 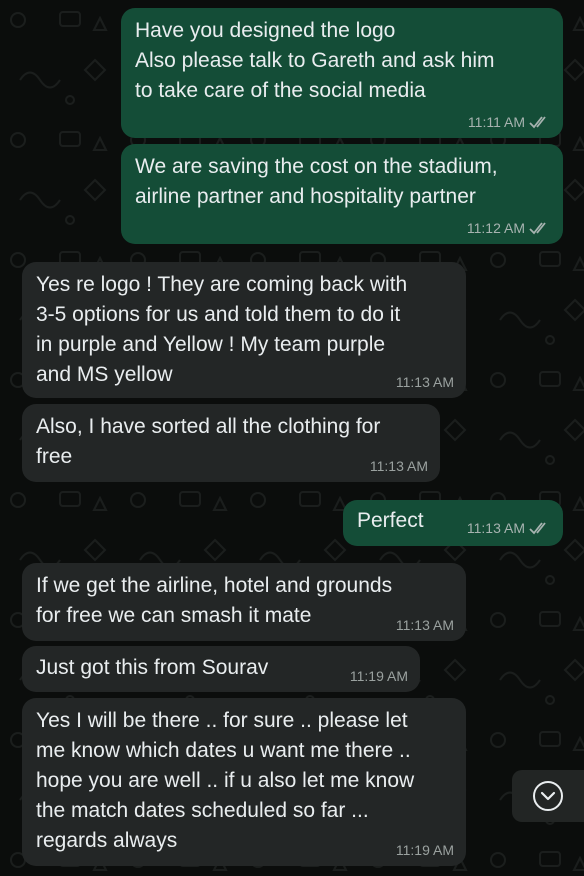 I want to click on message-meta: 11:11 AM, so click(x=509, y=122).